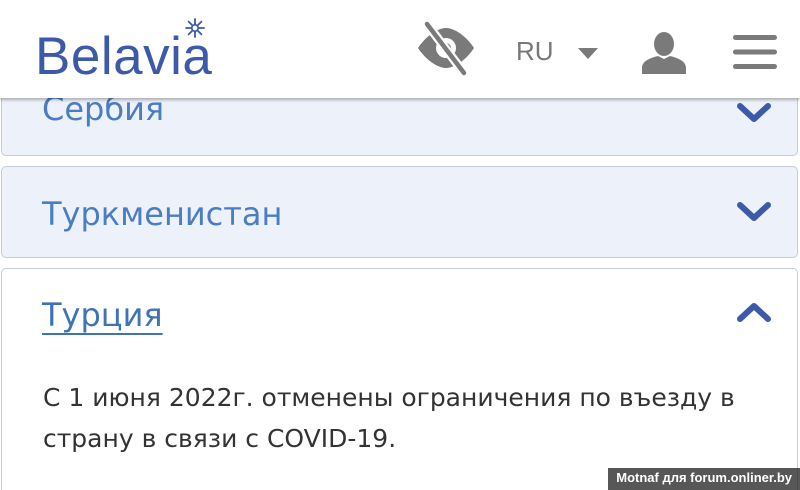 The width and height of the screenshot is (800, 490). Describe the element at coordinates (195, 28) in the screenshot. I see `logo-snowflake-icon` at that location.